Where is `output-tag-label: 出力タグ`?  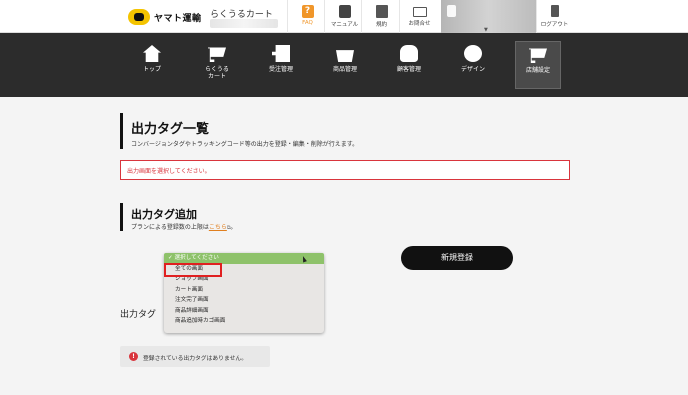
output-tag-label: 出力タグ is located at coordinates (138, 315).